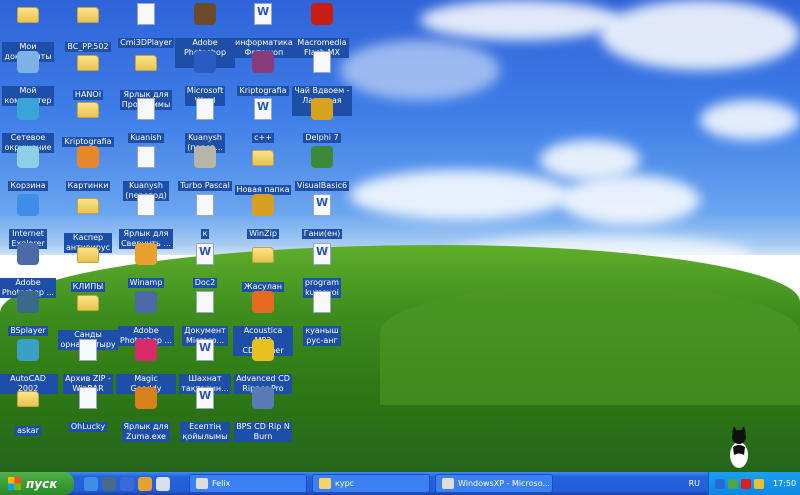  What do you see at coordinates (784, 483) in the screenshot?
I see `clock: 17:50` at bounding box center [784, 483].